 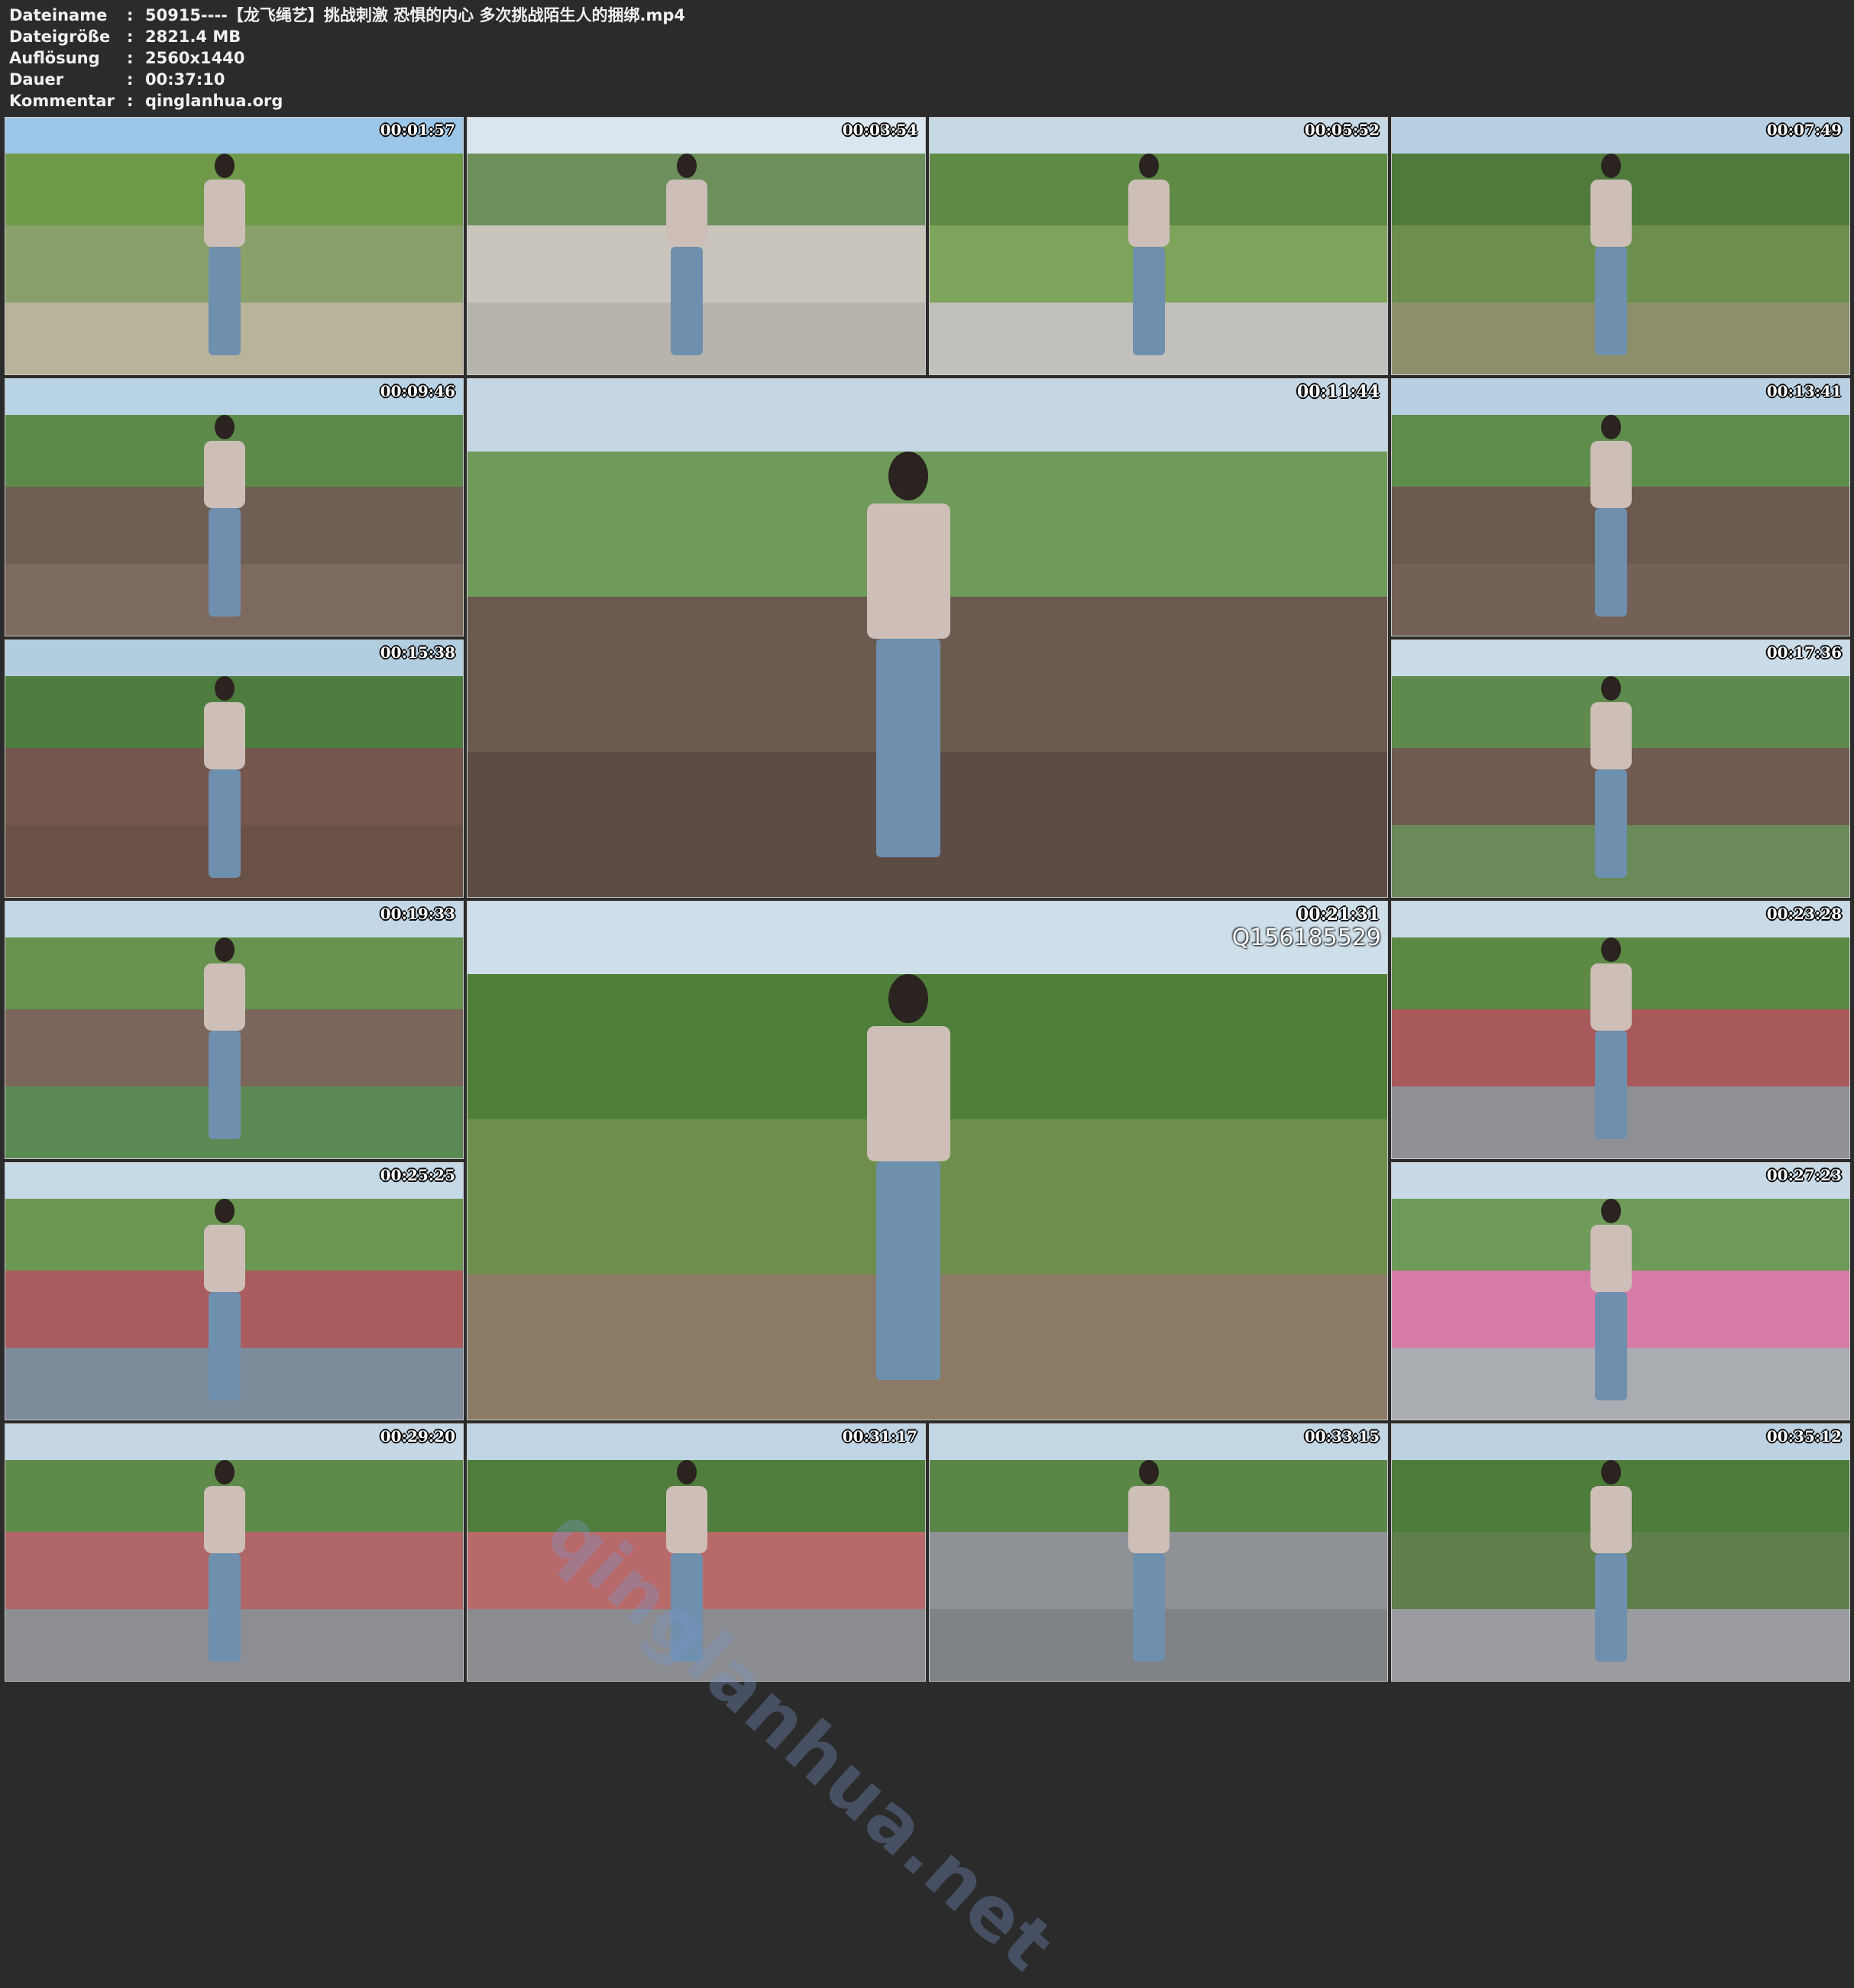 What do you see at coordinates (62, 101) in the screenshot?
I see `info-key: Kommentar` at bounding box center [62, 101].